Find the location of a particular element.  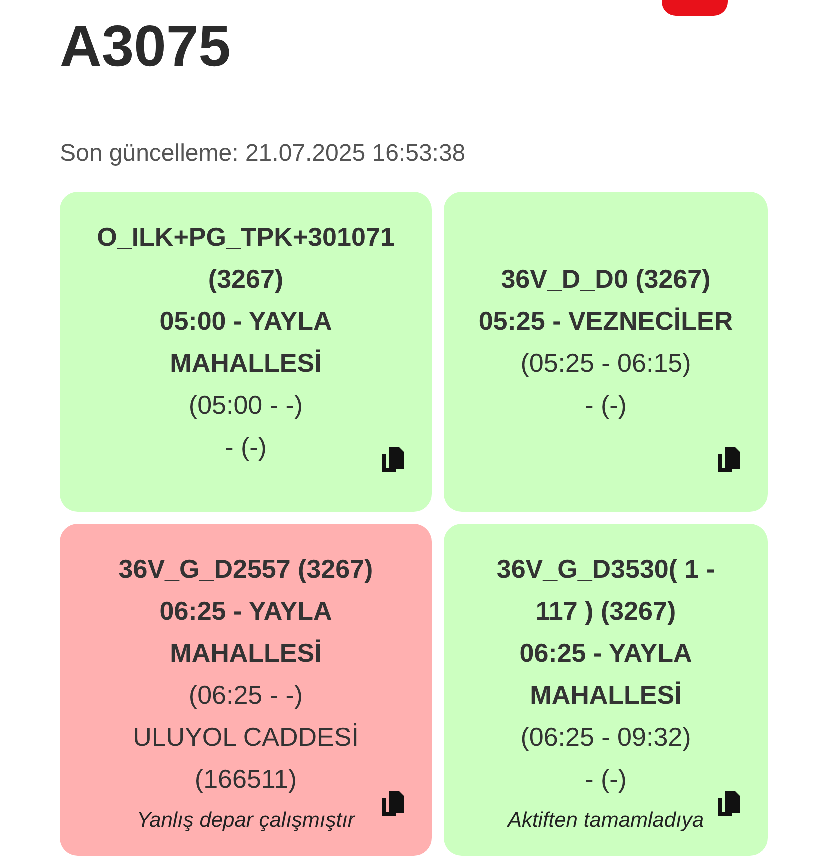

route-name: 36V_D_D0 (3267) is located at coordinates (606, 279).